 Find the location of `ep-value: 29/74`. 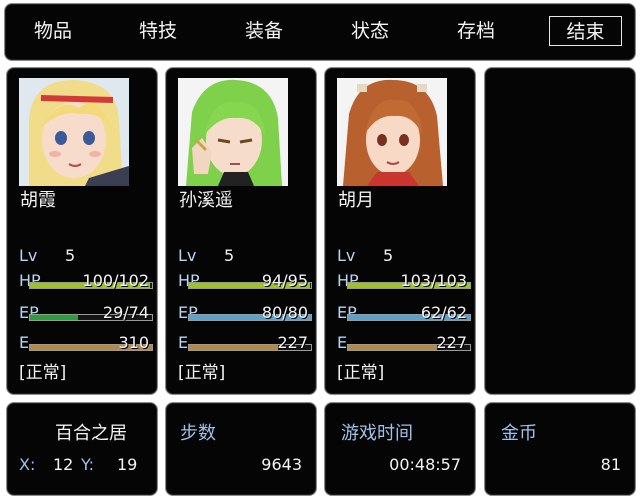

ep-value: 29/74 is located at coordinates (125, 312).